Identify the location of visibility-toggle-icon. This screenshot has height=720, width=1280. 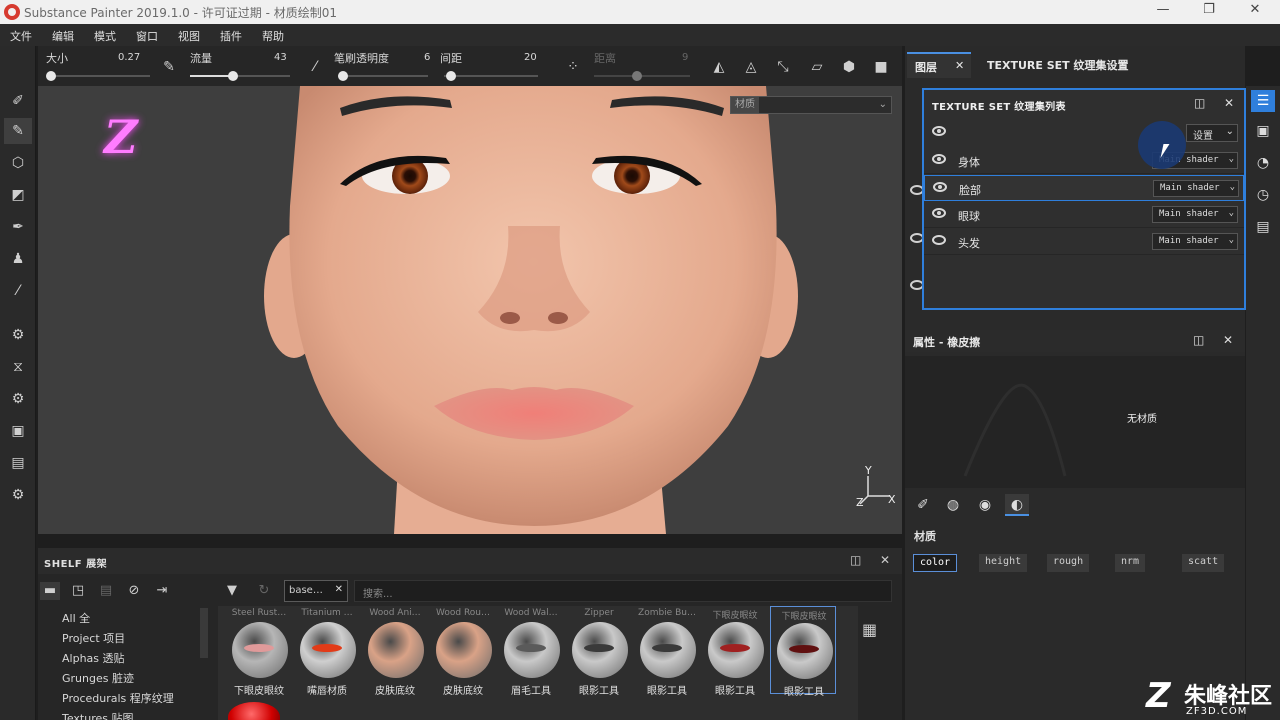
(939, 131).